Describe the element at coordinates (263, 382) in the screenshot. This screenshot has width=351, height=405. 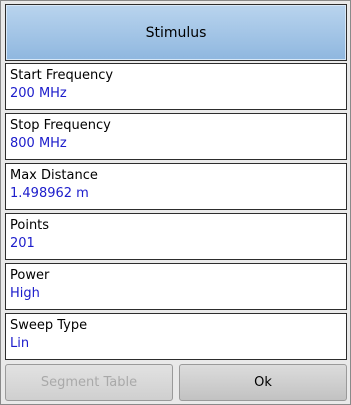
I see `ok-button: Ok` at that location.